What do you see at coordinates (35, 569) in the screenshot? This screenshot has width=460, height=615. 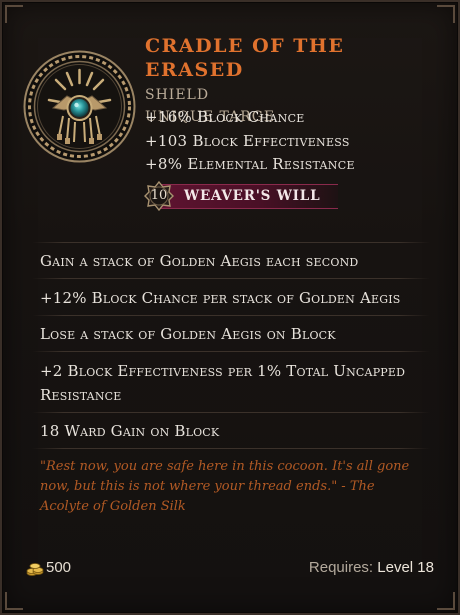 I see `gold-coins-icon` at bounding box center [35, 569].